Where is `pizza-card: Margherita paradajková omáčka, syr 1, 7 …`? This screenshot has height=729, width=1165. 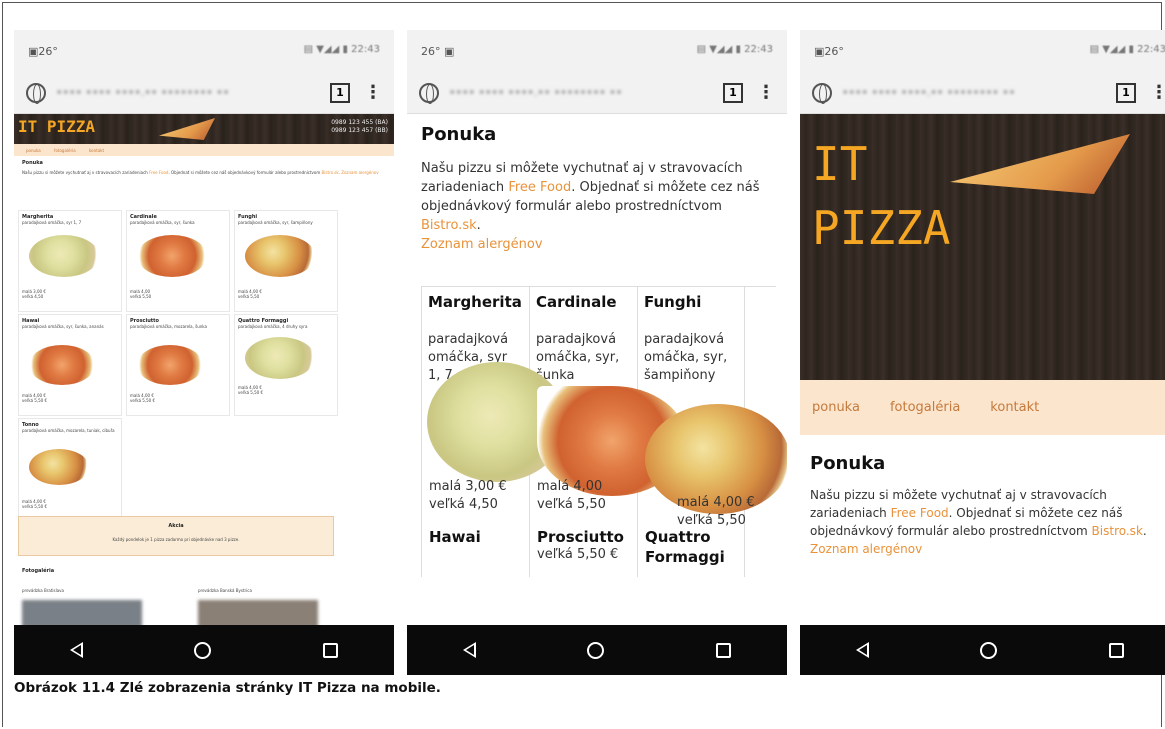
pizza-card: Margherita paradajková omáčka, syr 1, 7 … is located at coordinates (70, 261).